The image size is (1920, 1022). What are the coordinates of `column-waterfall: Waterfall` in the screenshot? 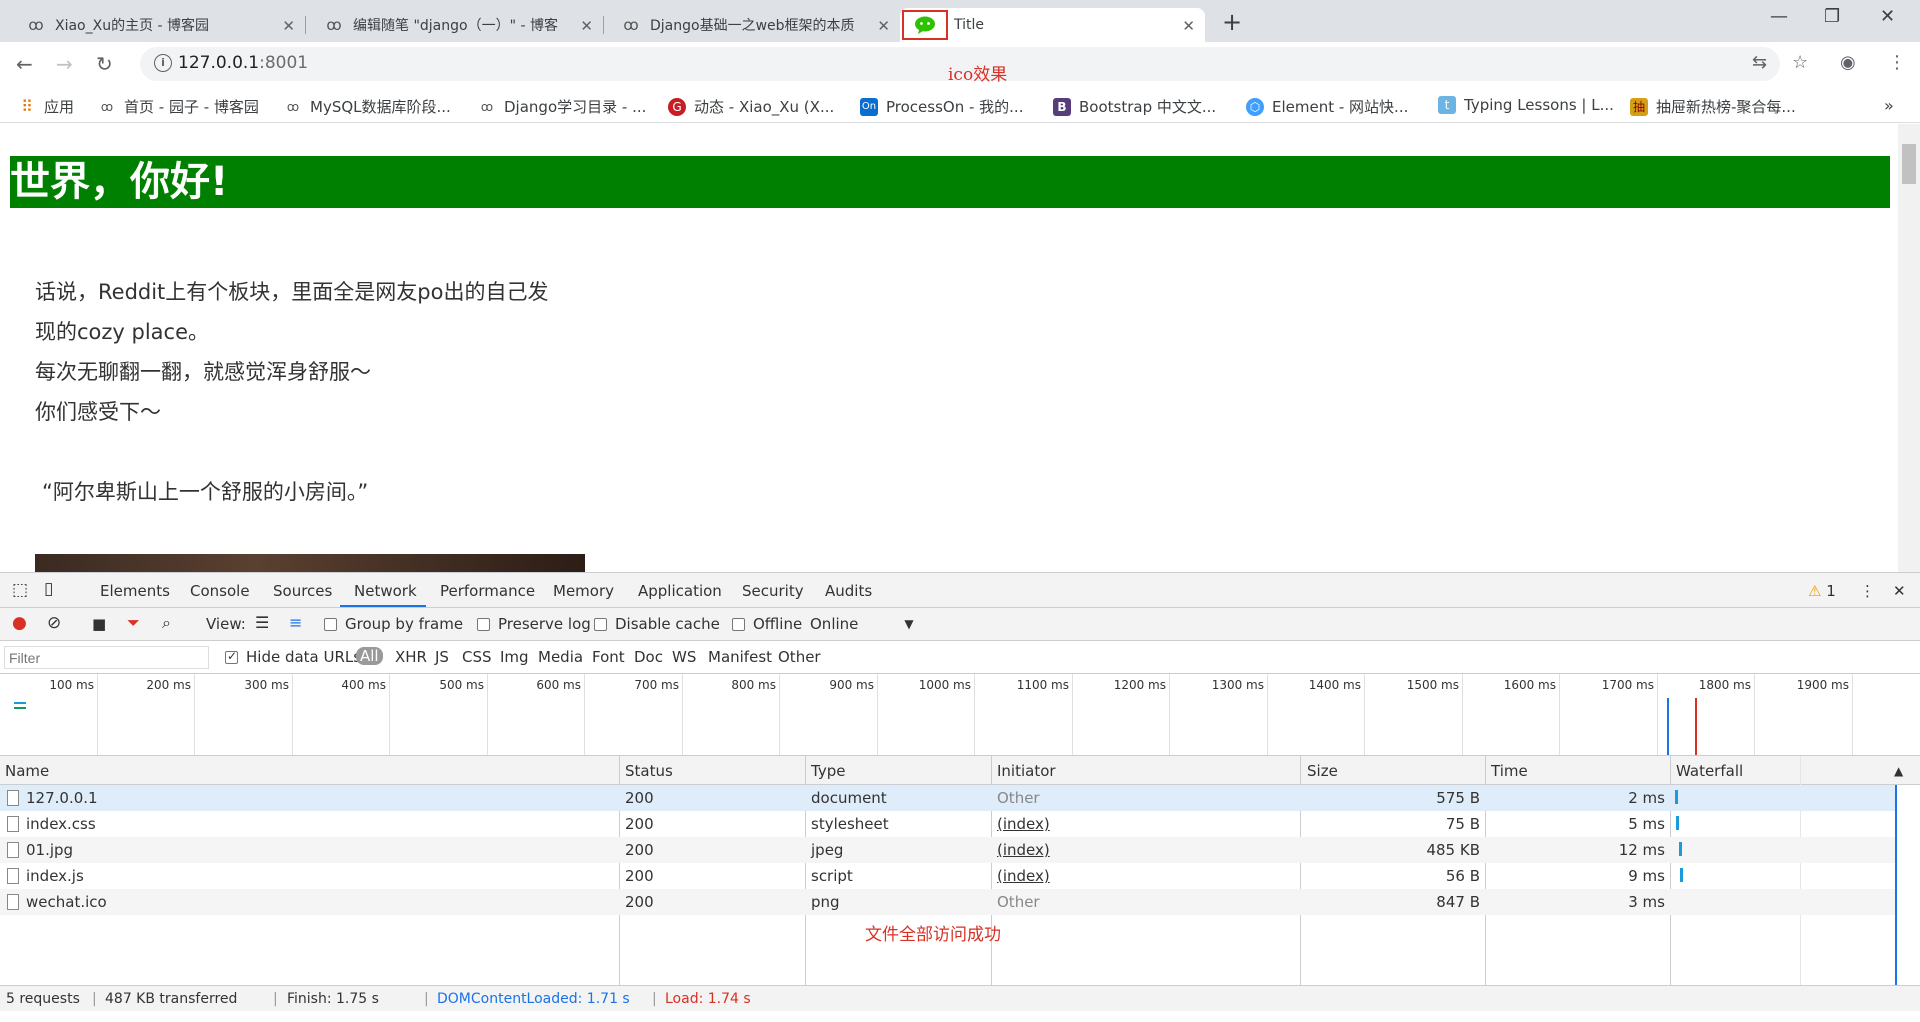 It's located at (1709, 771).